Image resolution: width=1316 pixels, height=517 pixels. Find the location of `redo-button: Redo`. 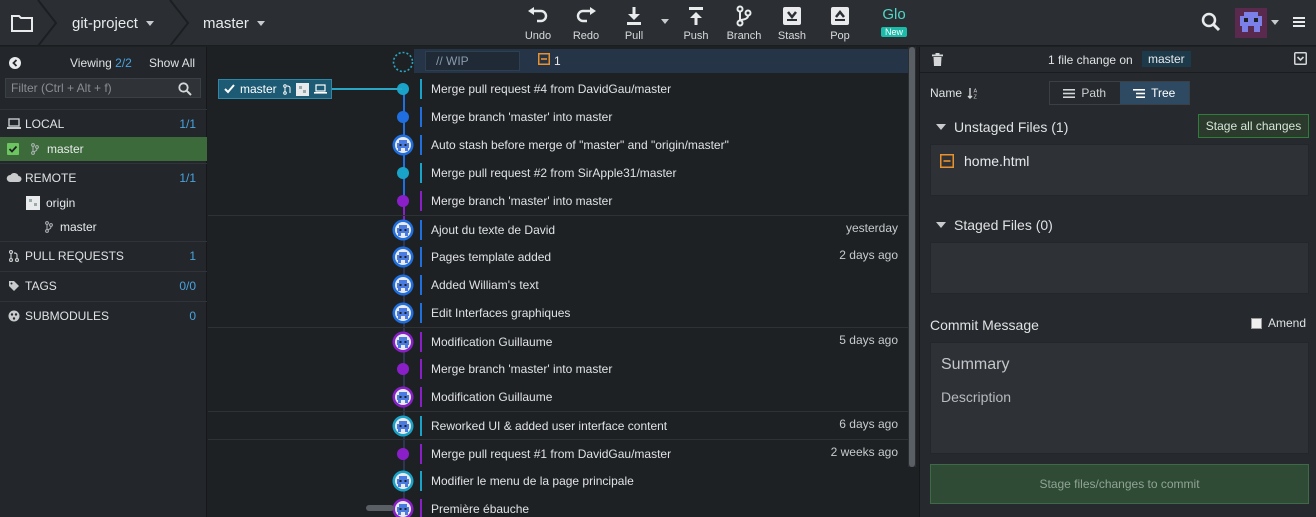

redo-button: Redo is located at coordinates (586, 24).